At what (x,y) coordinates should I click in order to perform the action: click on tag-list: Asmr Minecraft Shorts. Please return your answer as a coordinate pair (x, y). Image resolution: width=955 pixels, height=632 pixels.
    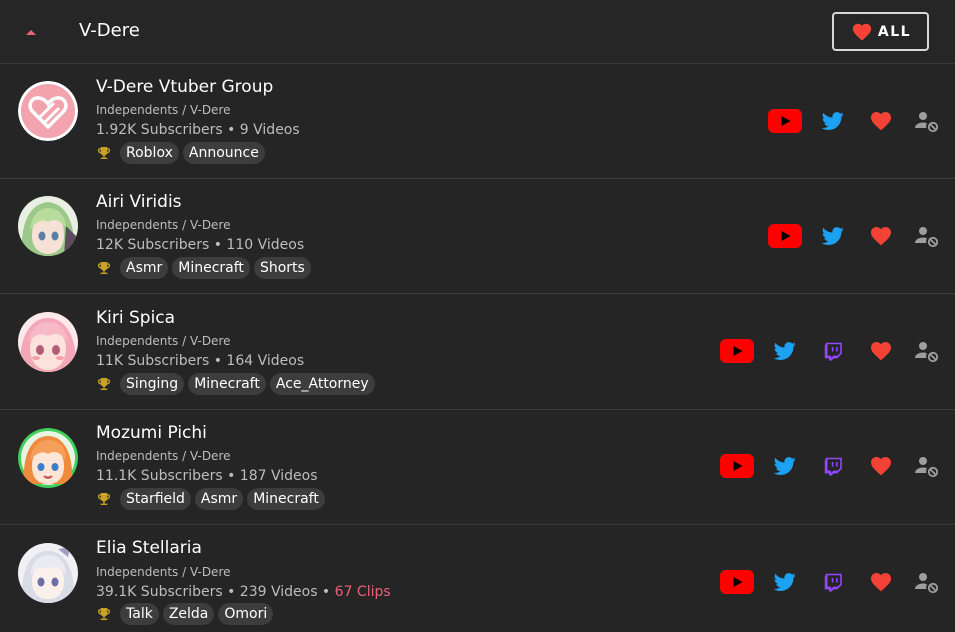
    Looking at the image, I should click on (203, 268).